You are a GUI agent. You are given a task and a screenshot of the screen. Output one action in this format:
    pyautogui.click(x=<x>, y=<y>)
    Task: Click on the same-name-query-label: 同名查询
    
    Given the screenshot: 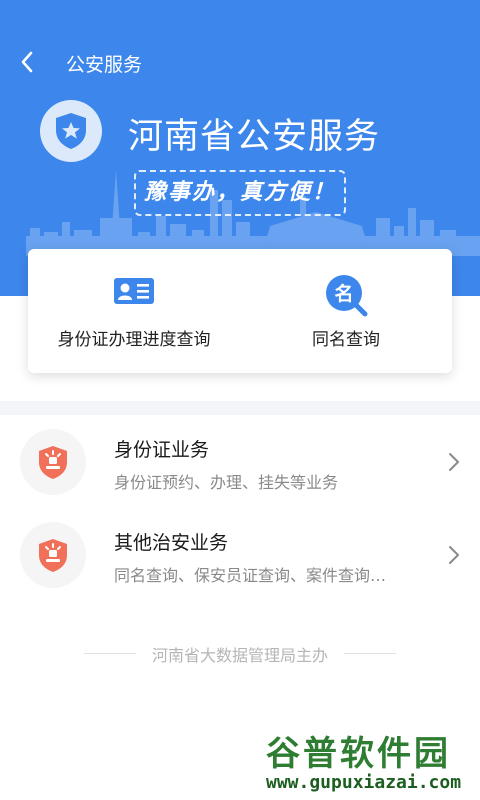 What is the action you would take?
    pyautogui.click(x=346, y=340)
    